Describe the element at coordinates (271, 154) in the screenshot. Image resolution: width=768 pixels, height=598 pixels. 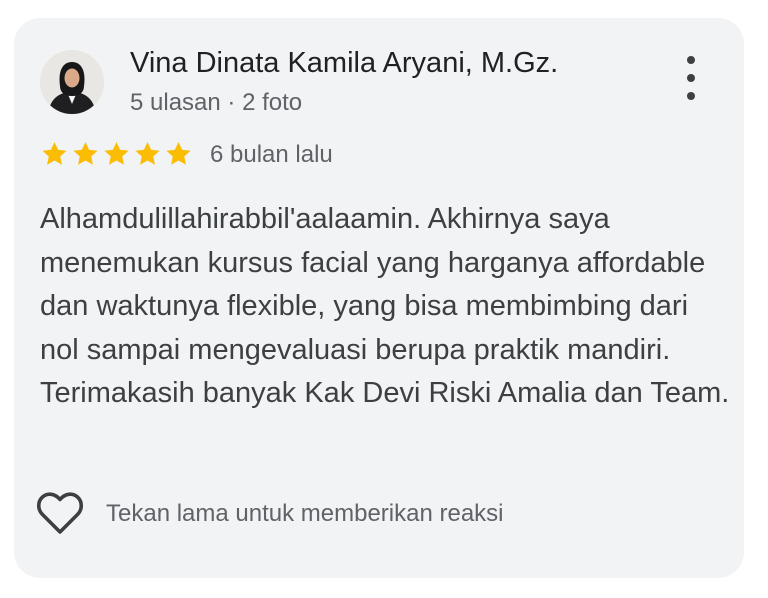
I see `review-date: 6 bulan lalu` at that location.